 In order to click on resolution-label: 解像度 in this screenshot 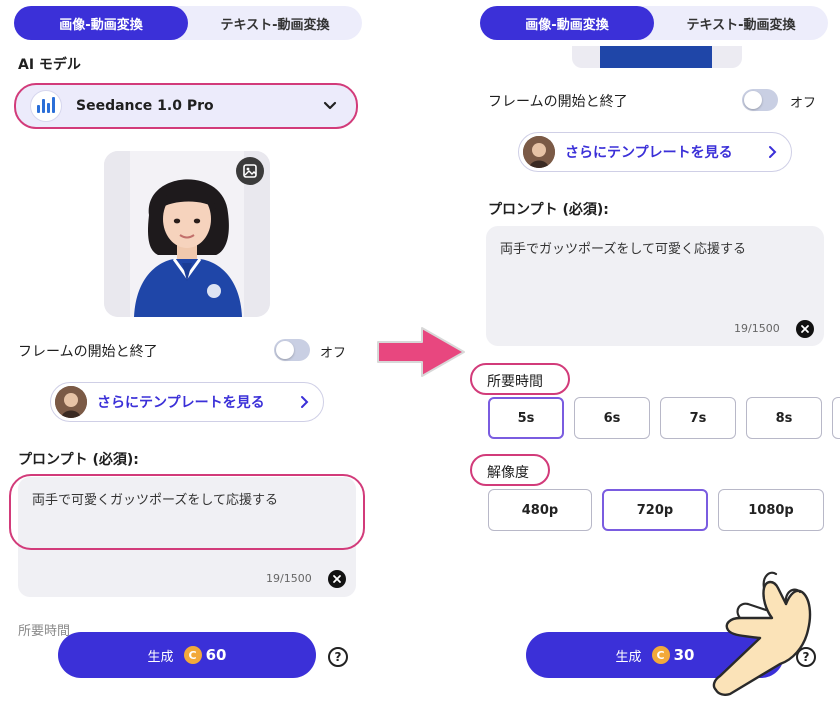, I will do `click(508, 473)`.